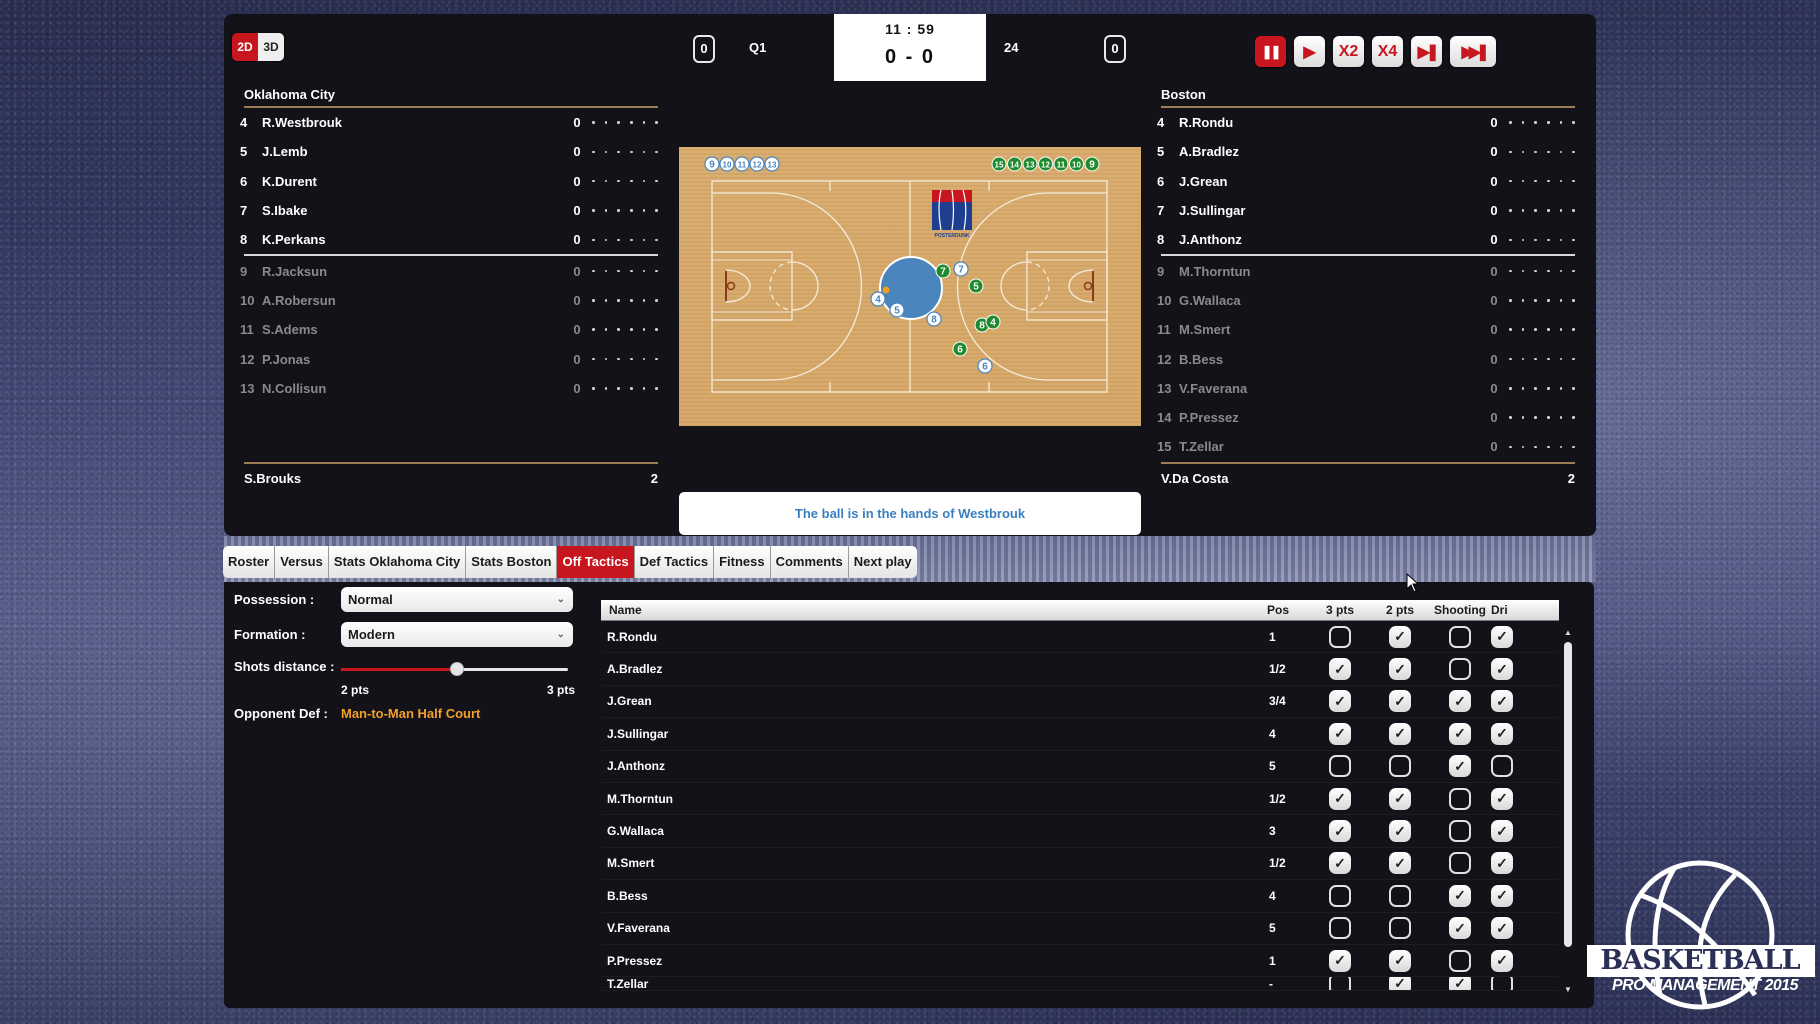 The height and width of the screenshot is (1024, 1820). Describe the element at coordinates (1568, 794) in the screenshot. I see `scrollbar-thumb` at that location.